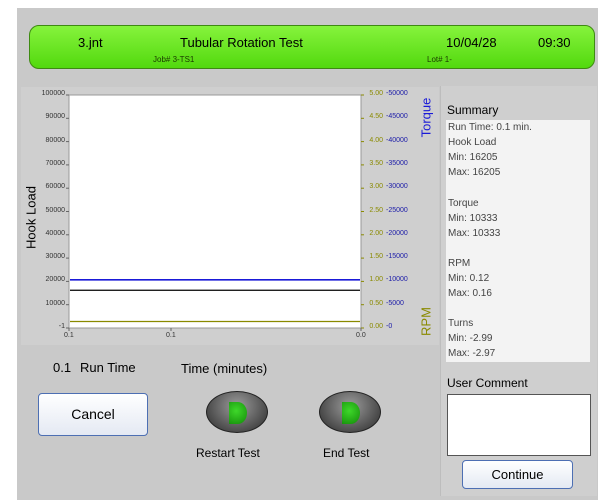 This screenshot has width=598, height=500. What do you see at coordinates (376, 210) in the screenshot?
I see `rpm-tick-label: 2.50` at bounding box center [376, 210].